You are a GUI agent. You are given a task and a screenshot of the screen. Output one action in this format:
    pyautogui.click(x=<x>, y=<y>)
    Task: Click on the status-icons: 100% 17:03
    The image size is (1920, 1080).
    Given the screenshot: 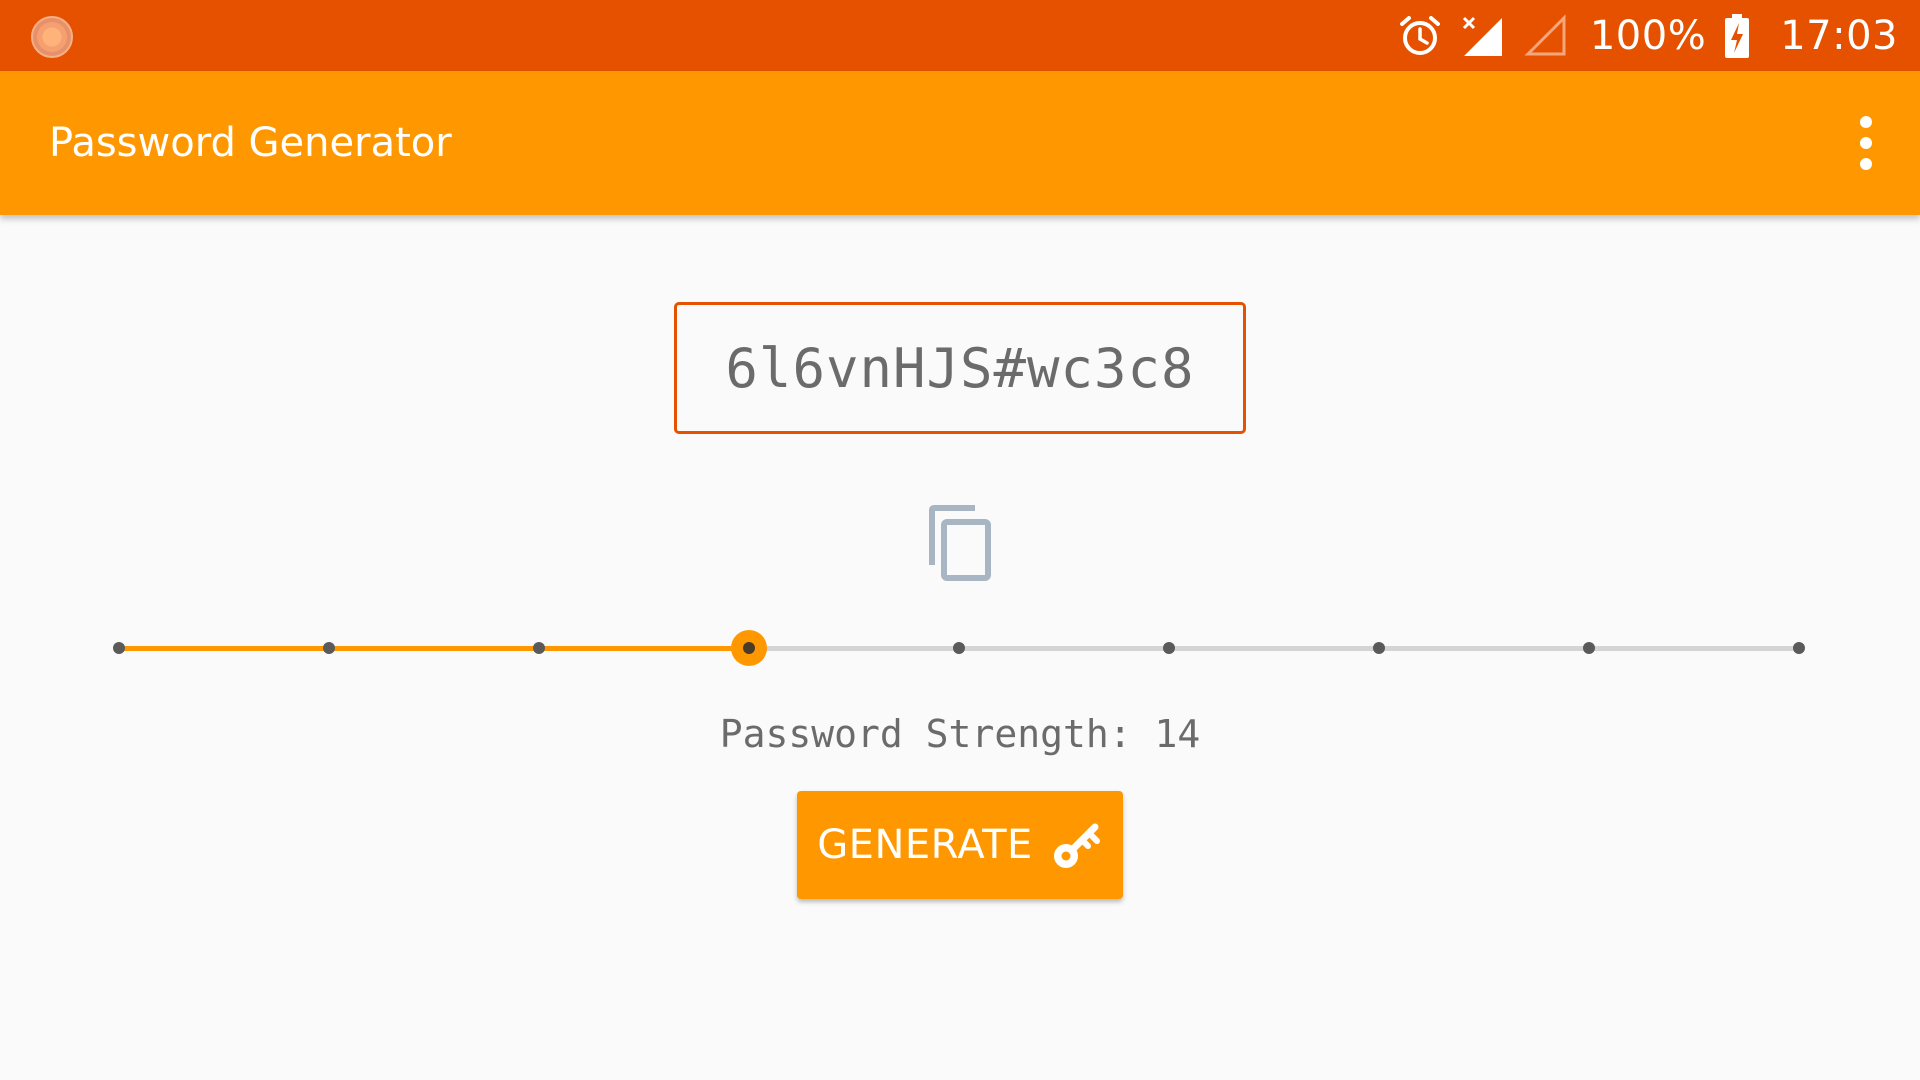 What is the action you would take?
    pyautogui.click(x=1648, y=35)
    